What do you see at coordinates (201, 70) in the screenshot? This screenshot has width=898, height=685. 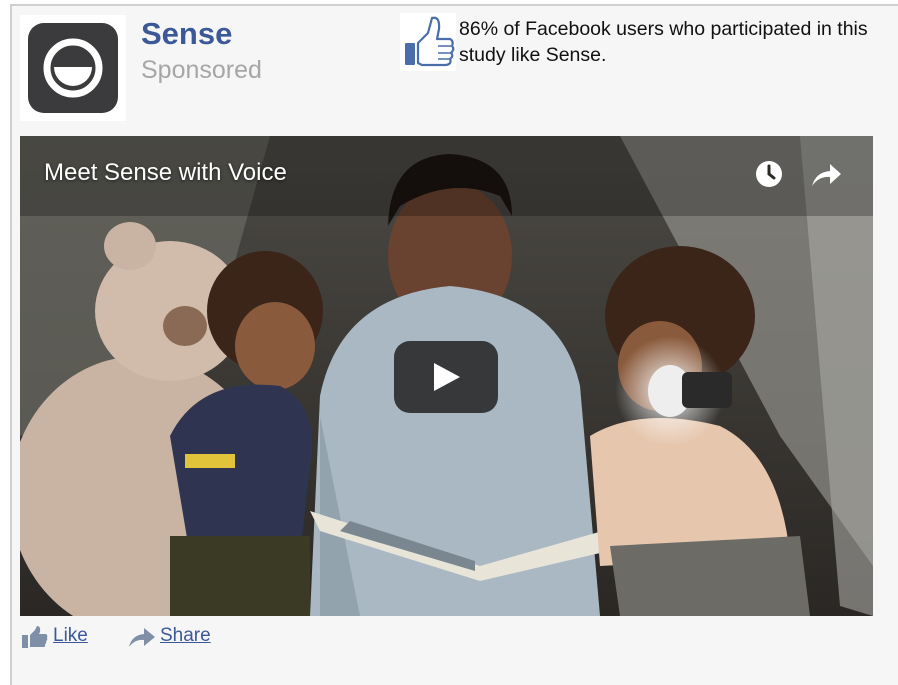 I see `sponsored-label: Sponsored` at bounding box center [201, 70].